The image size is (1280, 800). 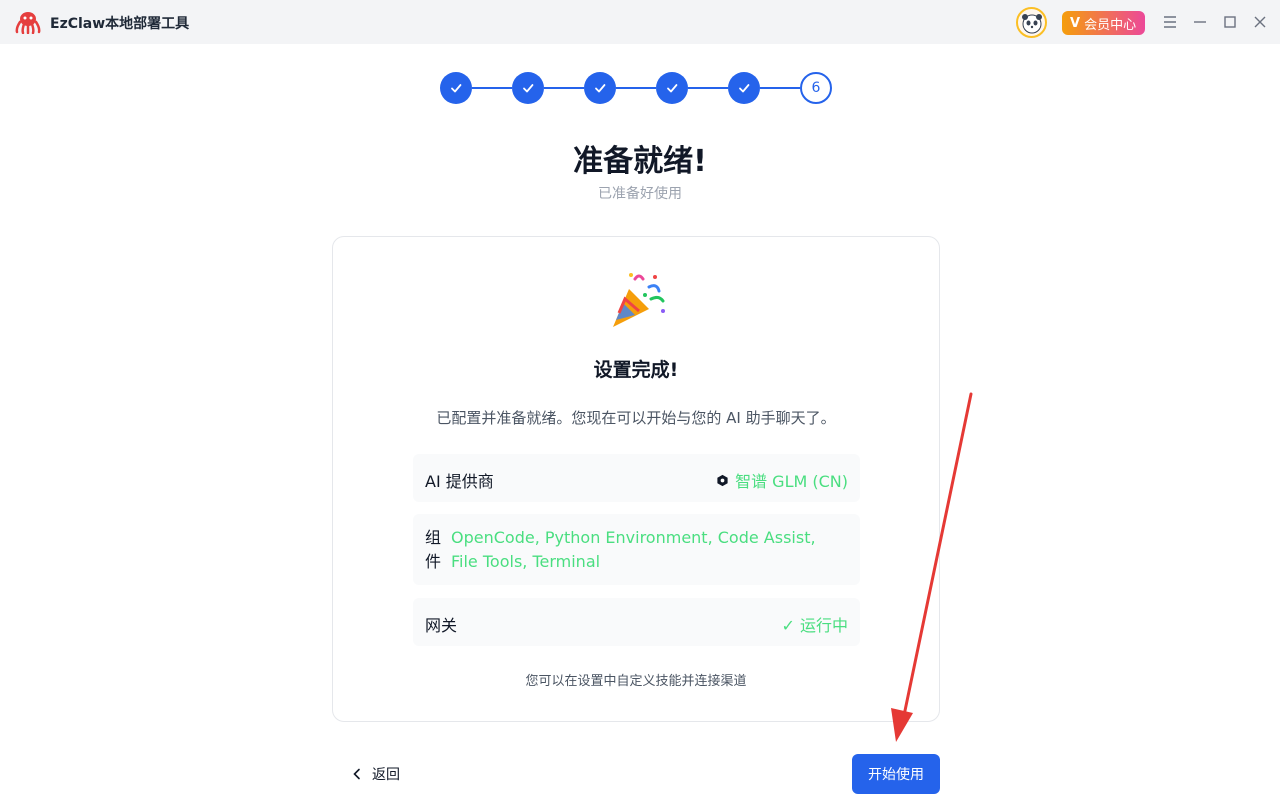 I want to click on menu-button, so click(x=1170, y=22).